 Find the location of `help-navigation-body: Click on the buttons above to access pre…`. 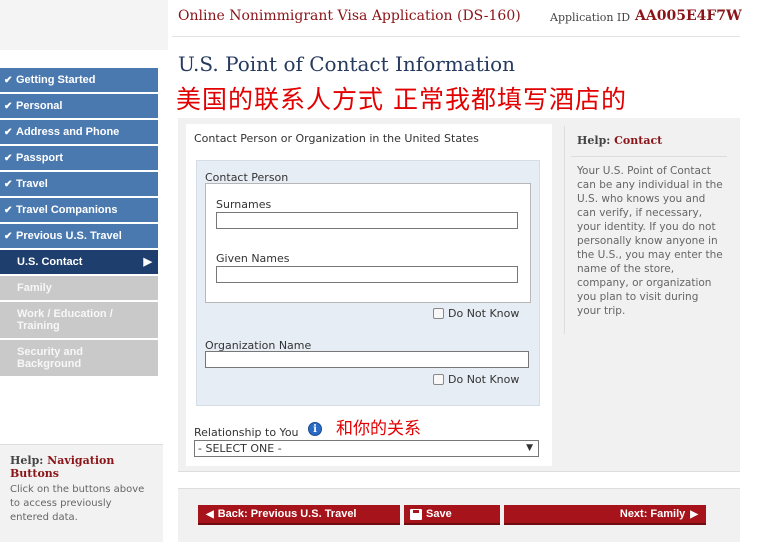

help-navigation-body: Click on the buttons above to access pre… is located at coordinates (77, 503).